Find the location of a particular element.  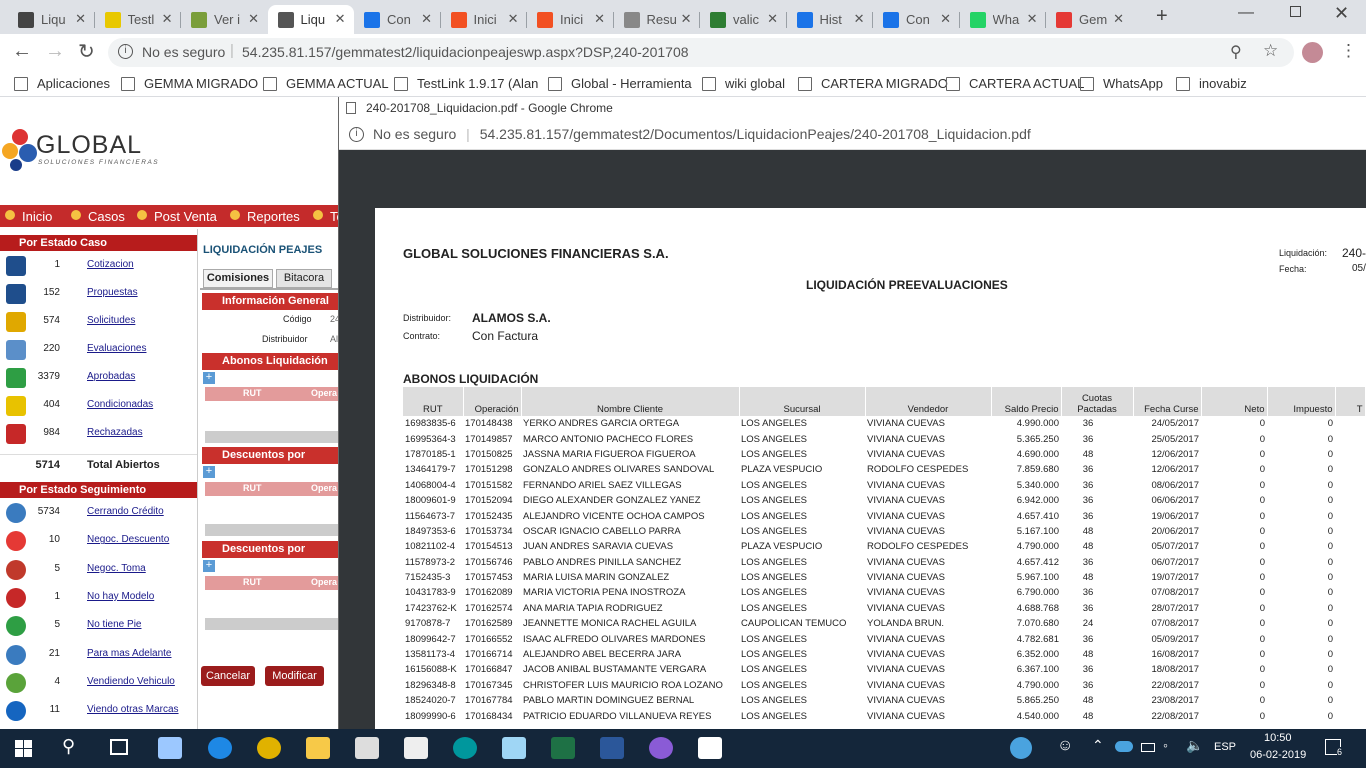

arduino-icon is located at coordinates (465, 748).